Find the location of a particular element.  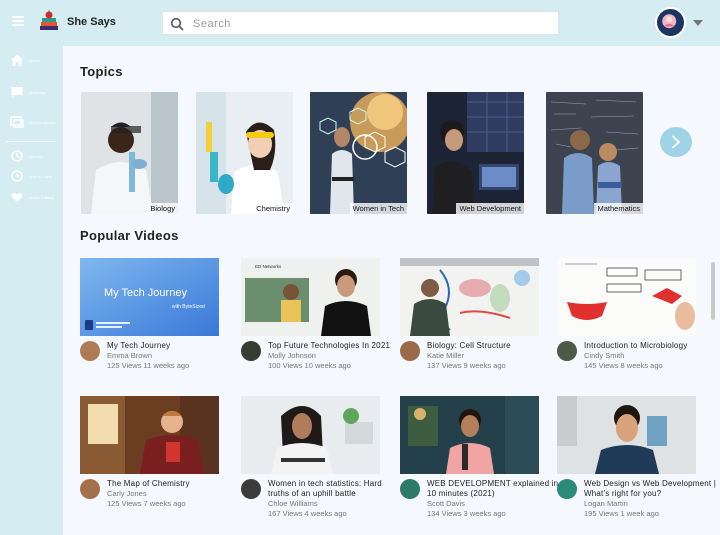

sidebar-divider is located at coordinates (31, 141).